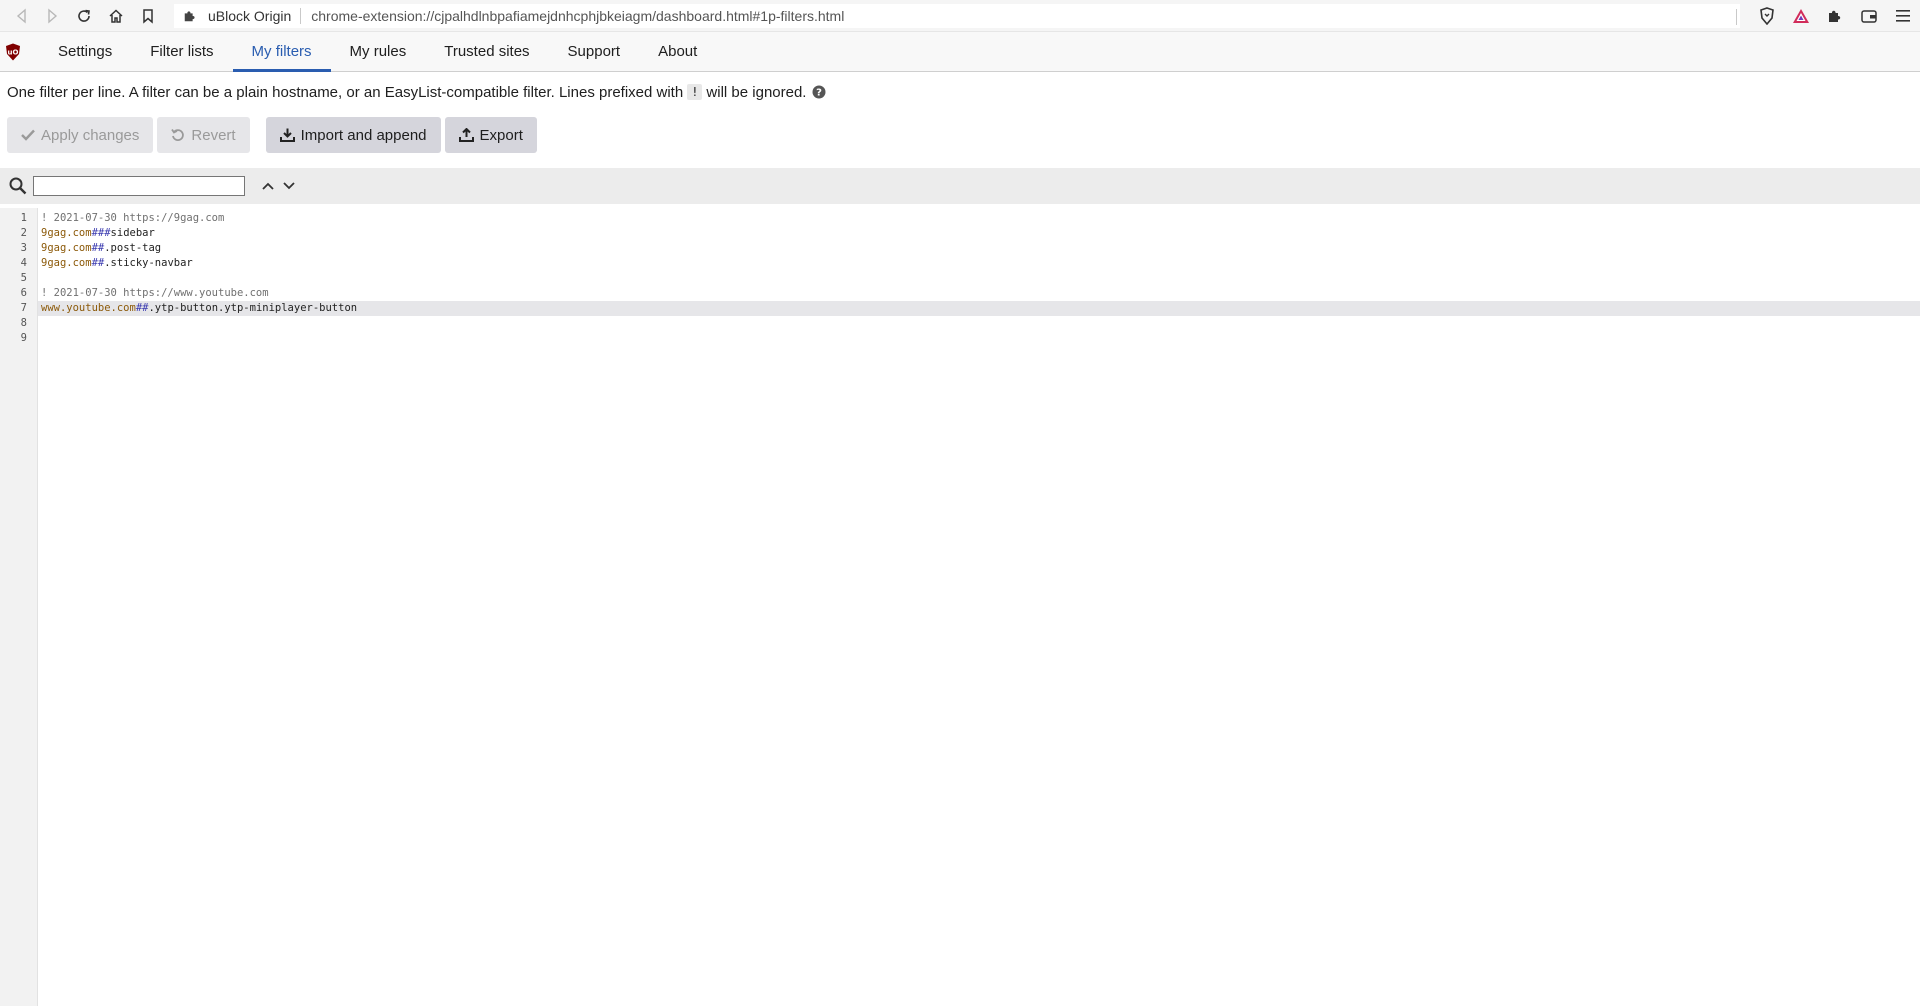 The image size is (1920, 1006). I want to click on line-number: 4, so click(23, 263).